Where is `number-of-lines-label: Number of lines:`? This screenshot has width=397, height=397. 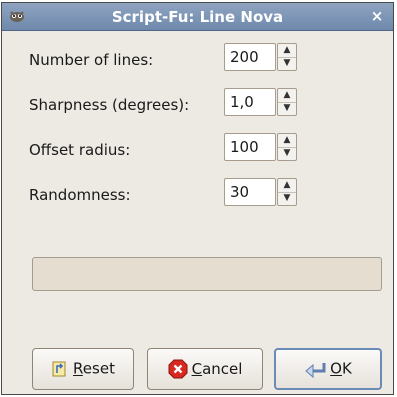 number-of-lines-label: Number of lines: is located at coordinates (91, 60).